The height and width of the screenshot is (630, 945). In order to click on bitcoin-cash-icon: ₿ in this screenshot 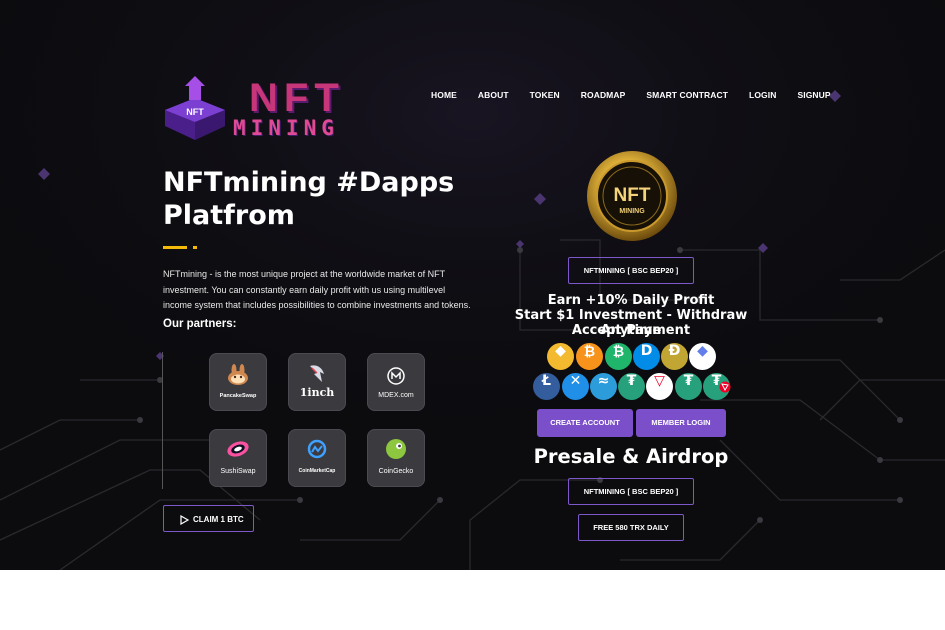, I will do `click(618, 356)`.